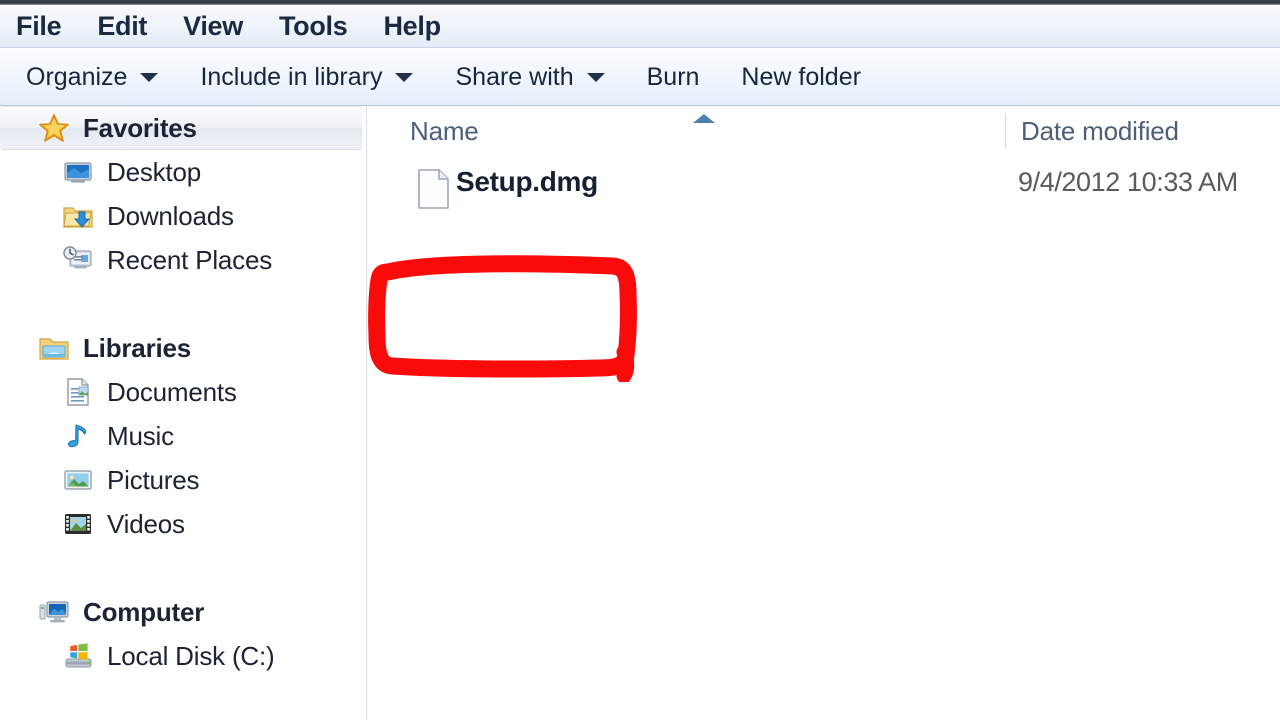 Image resolution: width=1280 pixels, height=720 pixels. What do you see at coordinates (527, 182) in the screenshot?
I see `file-name-cell: Setup.dmg` at bounding box center [527, 182].